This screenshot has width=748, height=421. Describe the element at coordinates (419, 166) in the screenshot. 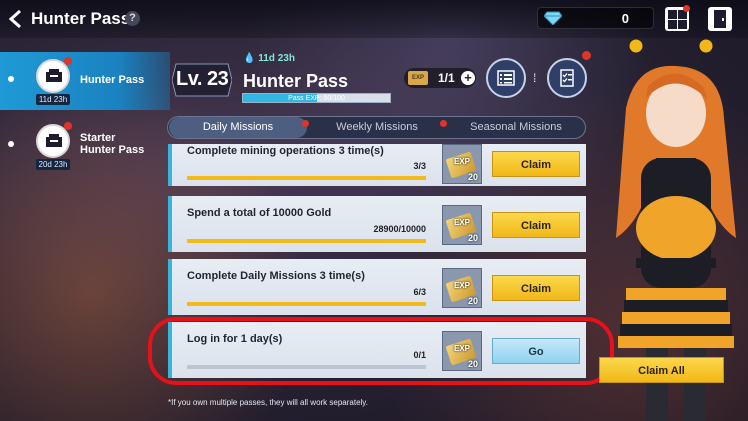

I see `mission-progress: 3/3` at that location.